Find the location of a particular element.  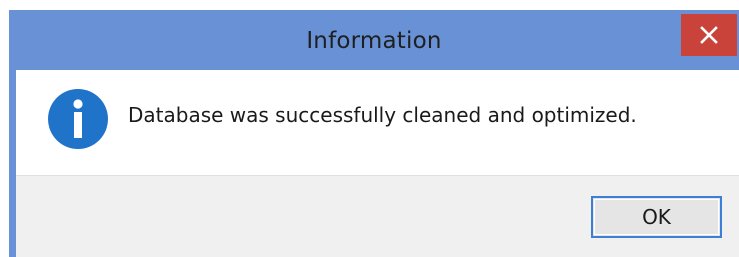

dialog-title: Information is located at coordinates (374, 41).